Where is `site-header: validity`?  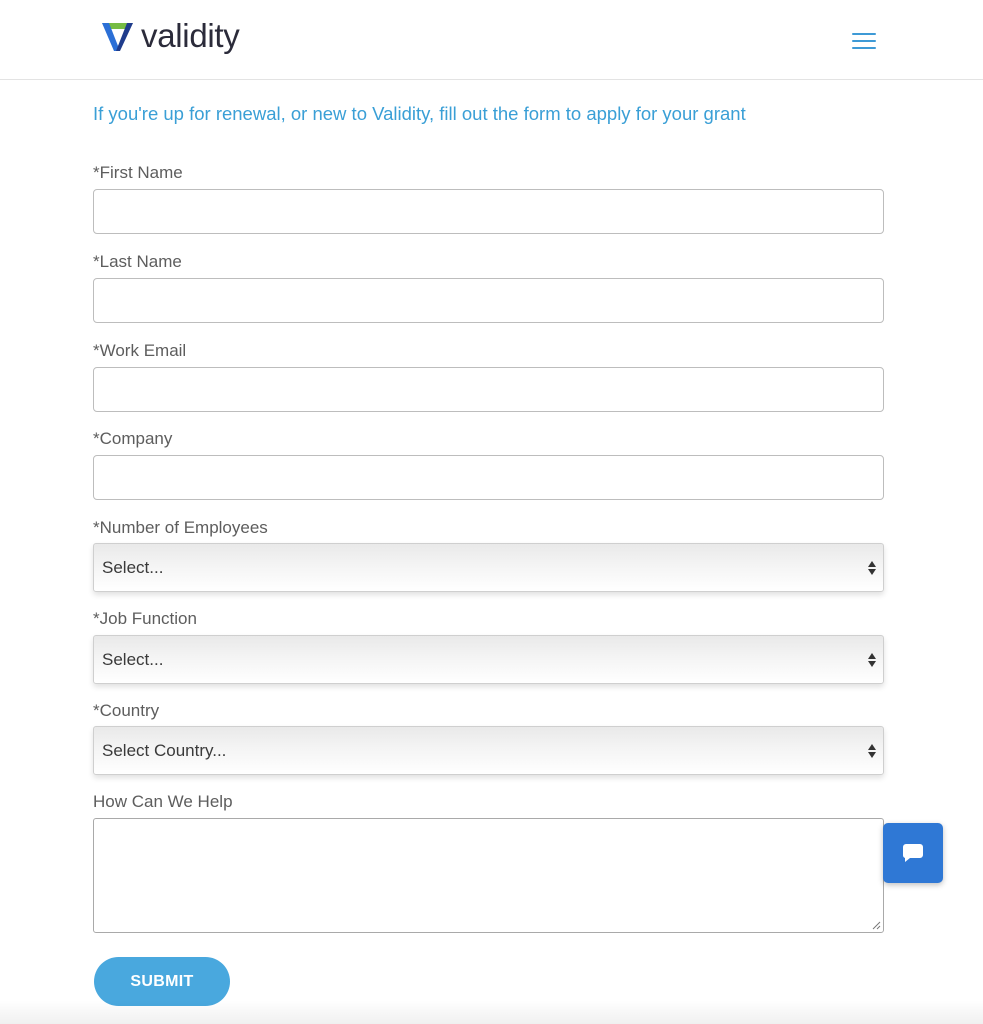 site-header: validity is located at coordinates (491, 40).